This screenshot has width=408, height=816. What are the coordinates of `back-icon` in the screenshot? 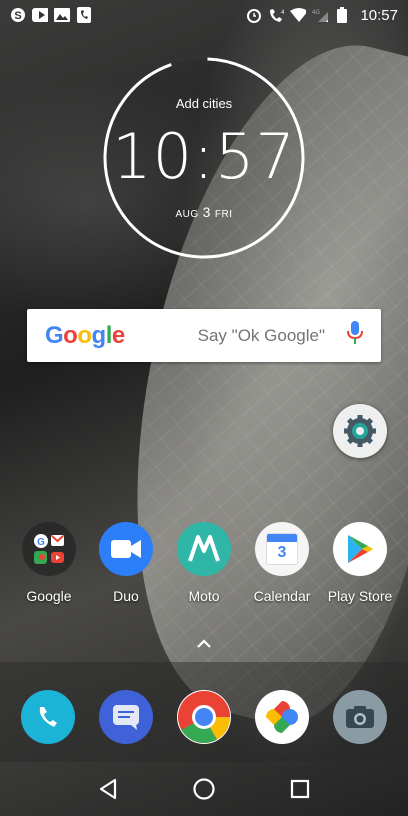 It's located at (108, 789).